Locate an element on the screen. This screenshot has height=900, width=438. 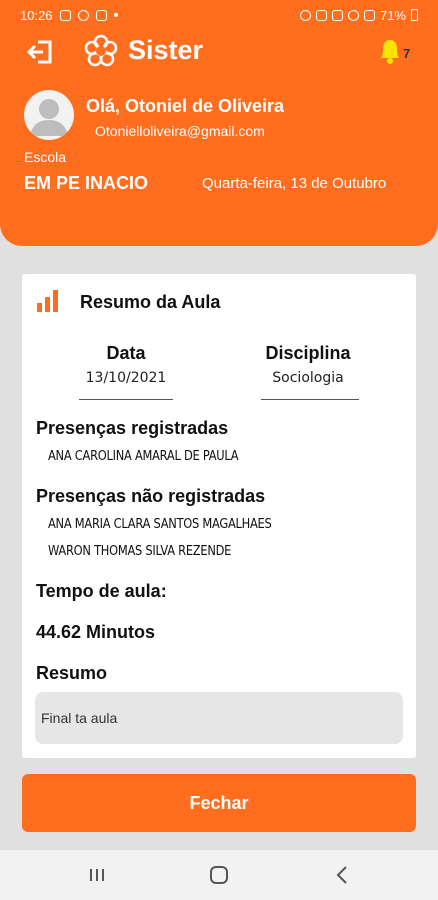
summary-text: Final ta aula is located at coordinates (79, 718).